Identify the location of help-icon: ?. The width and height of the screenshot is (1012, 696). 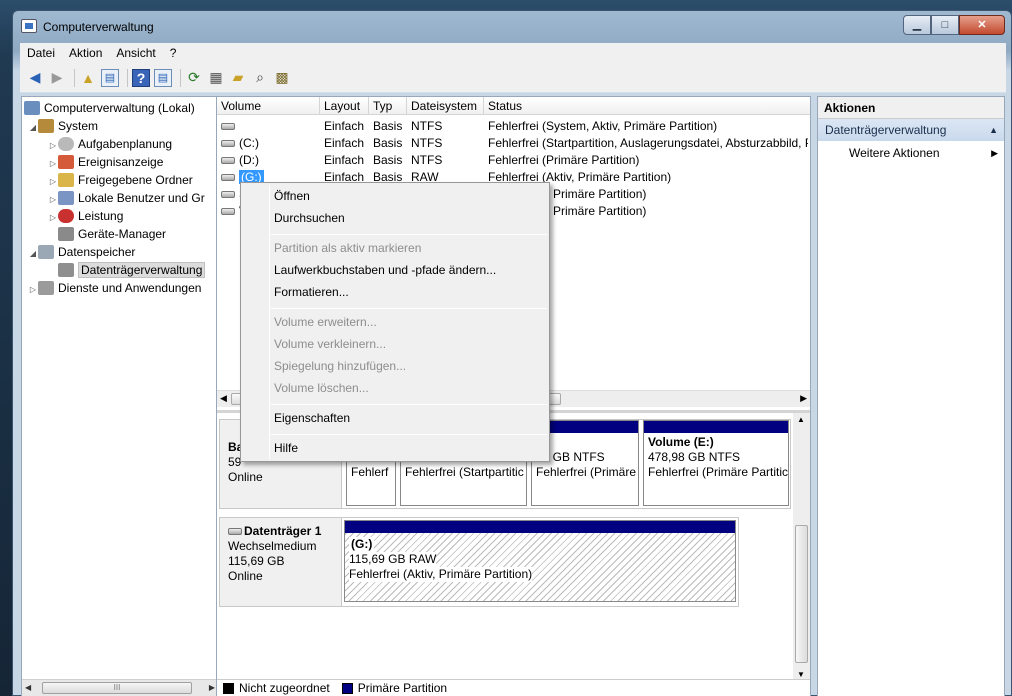
(141, 77).